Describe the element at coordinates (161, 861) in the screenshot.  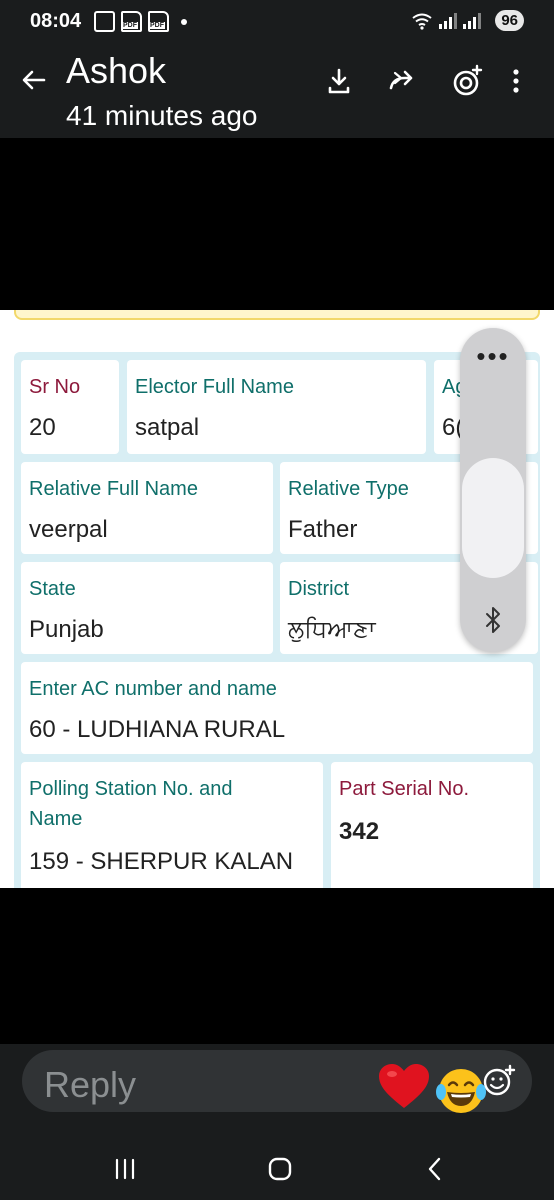
I see `polling-station-value: 159 - SHERPUR KALAN` at that location.